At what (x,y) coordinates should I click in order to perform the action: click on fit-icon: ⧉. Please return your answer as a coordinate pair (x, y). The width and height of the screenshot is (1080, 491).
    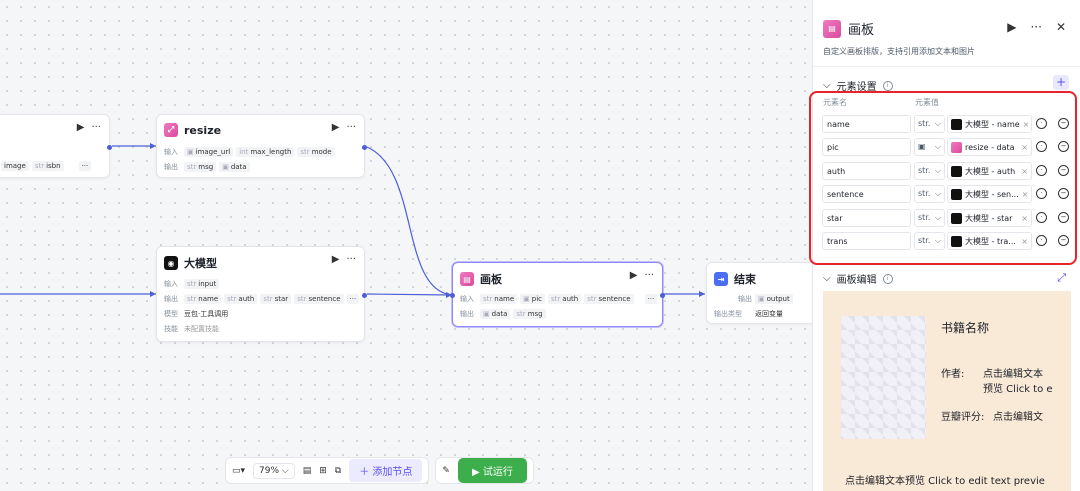
    Looking at the image, I should click on (338, 471).